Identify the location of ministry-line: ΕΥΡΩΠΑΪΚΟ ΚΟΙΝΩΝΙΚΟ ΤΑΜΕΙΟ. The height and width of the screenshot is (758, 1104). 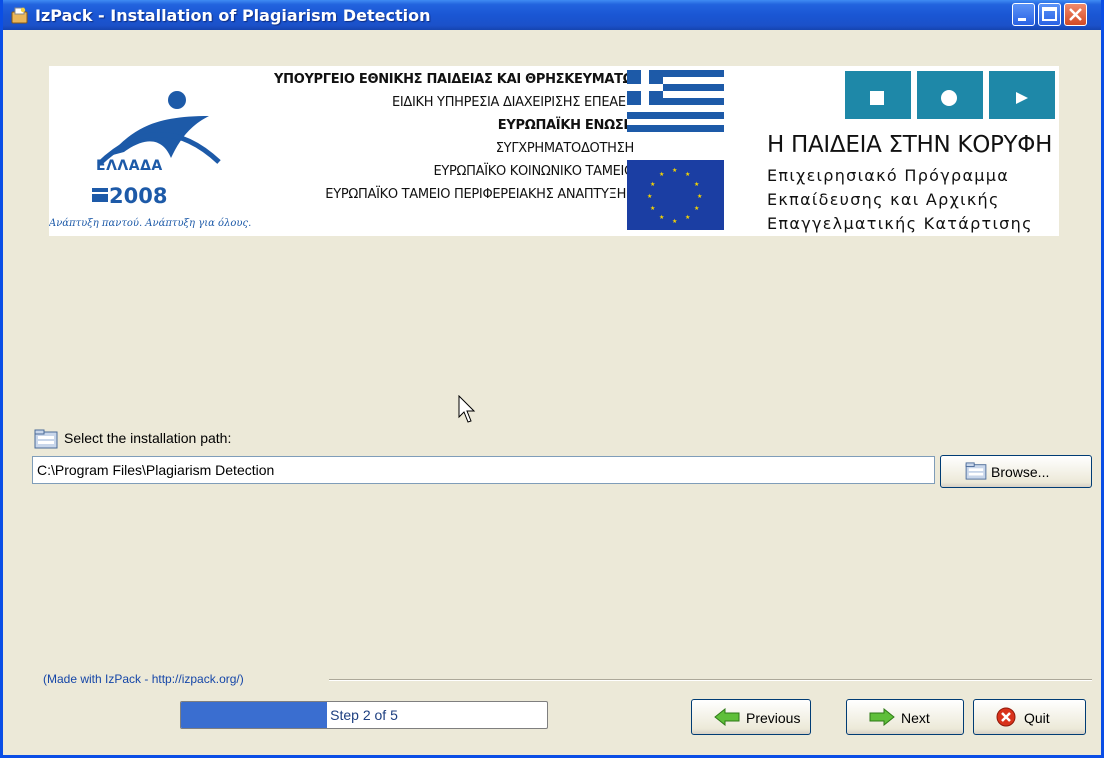
(533, 171).